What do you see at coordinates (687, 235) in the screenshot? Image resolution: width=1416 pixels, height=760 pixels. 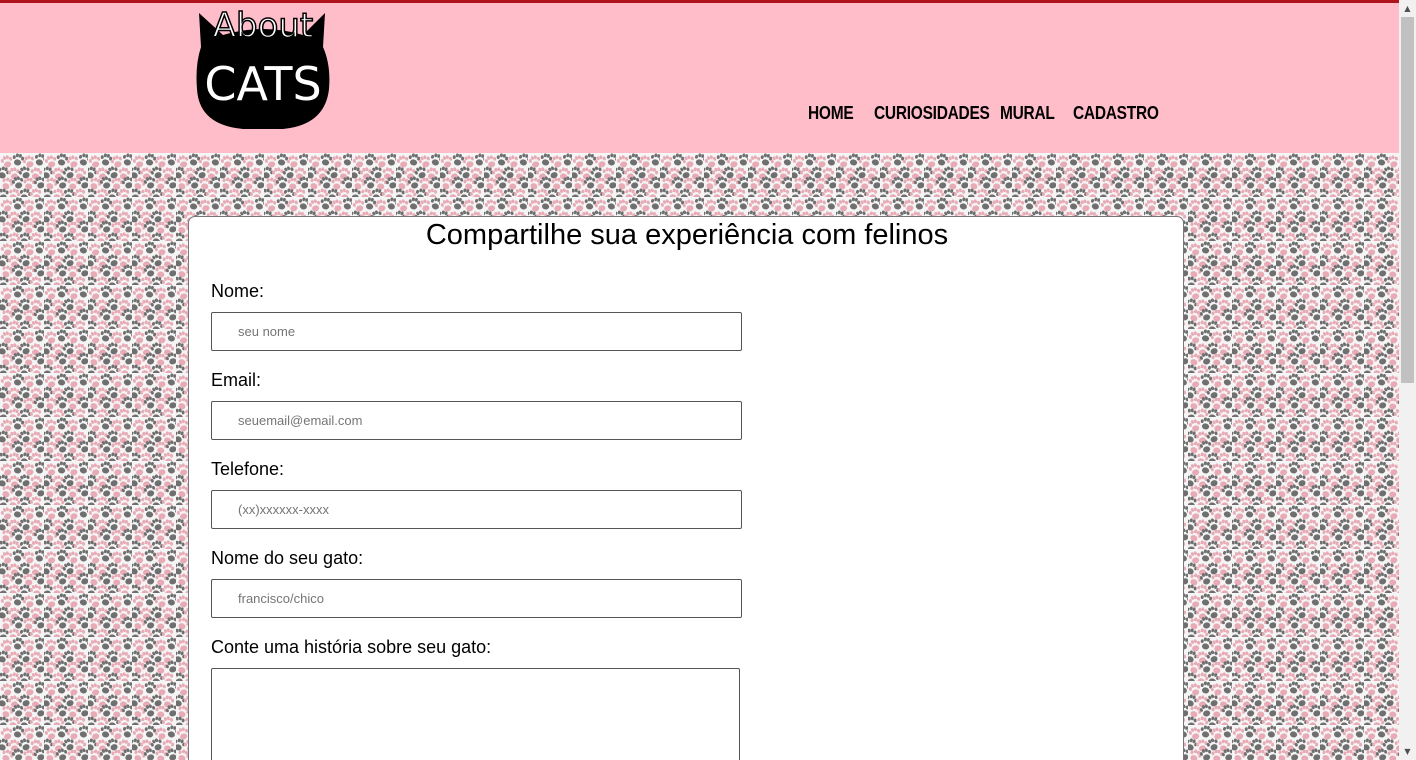 I see `form-title: Compartilhe sua experiência com felinos` at bounding box center [687, 235].